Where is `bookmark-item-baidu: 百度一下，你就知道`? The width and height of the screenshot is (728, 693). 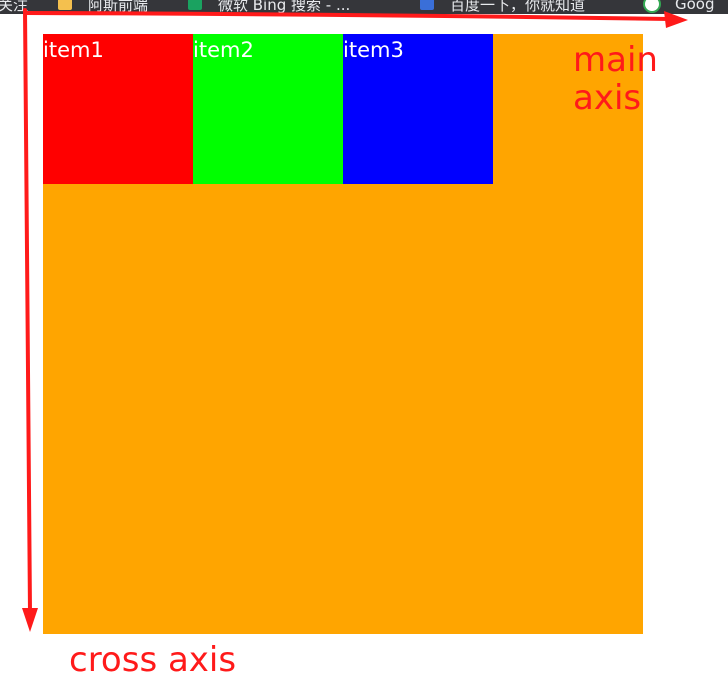 bookmark-item-baidu: 百度一下，你就知道 is located at coordinates (502, 7).